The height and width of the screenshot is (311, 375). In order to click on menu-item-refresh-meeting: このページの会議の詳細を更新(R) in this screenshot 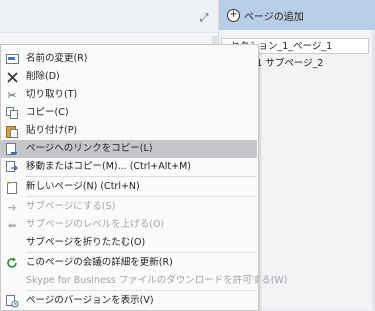, I will do `click(129, 263)`.